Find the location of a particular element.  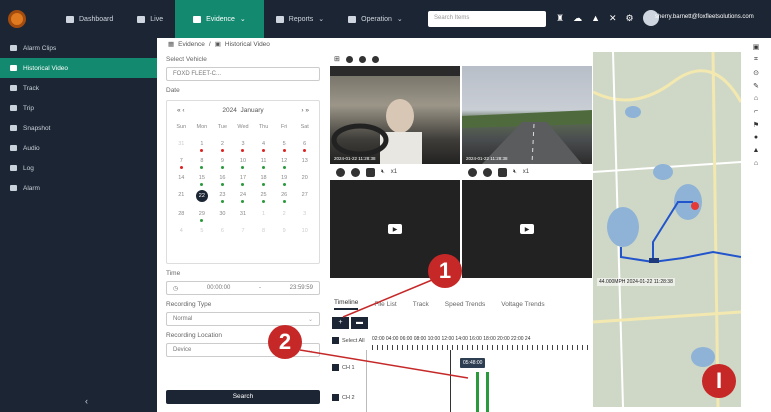

play-all-icon is located at coordinates (349, 59).